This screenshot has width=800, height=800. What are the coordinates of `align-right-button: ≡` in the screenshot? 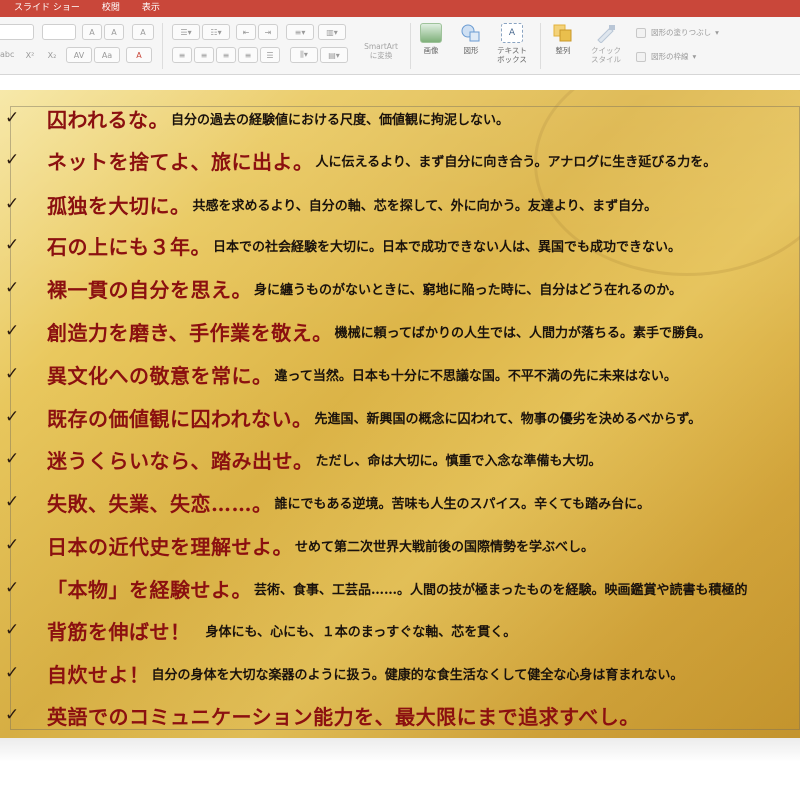 It's located at (226, 55).